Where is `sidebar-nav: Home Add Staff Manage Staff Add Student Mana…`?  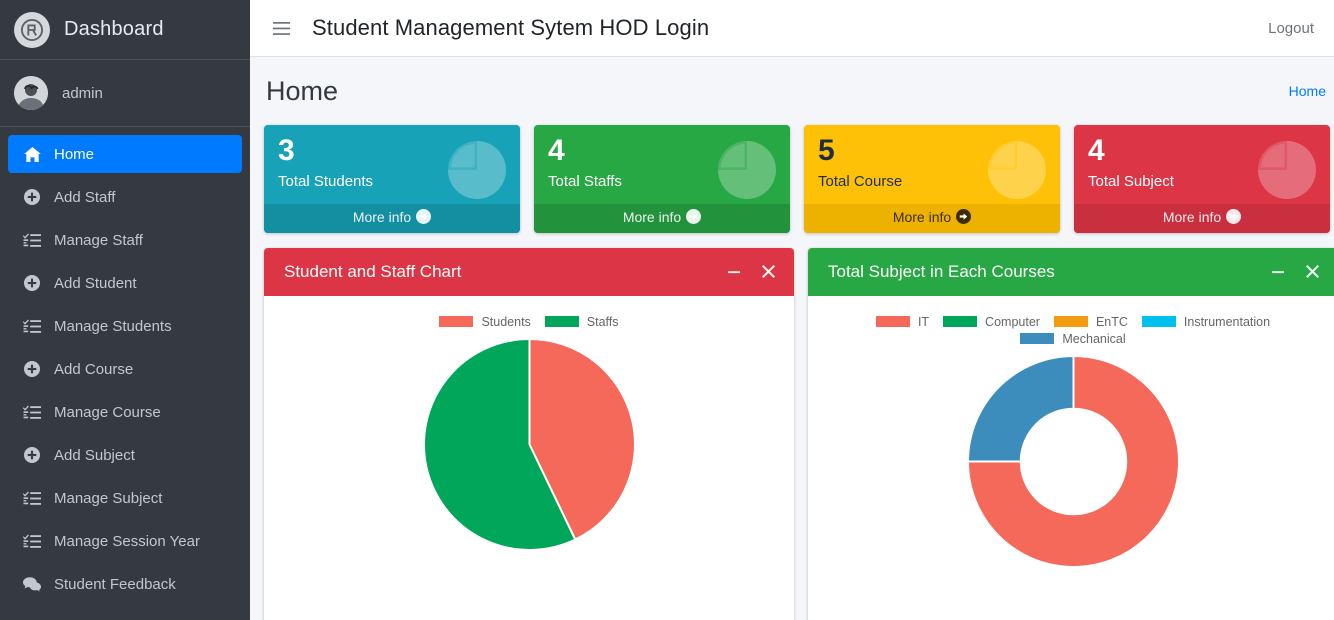
sidebar-nav: Home Add Staff Manage Staff Add Student Mana… is located at coordinates (125, 365).